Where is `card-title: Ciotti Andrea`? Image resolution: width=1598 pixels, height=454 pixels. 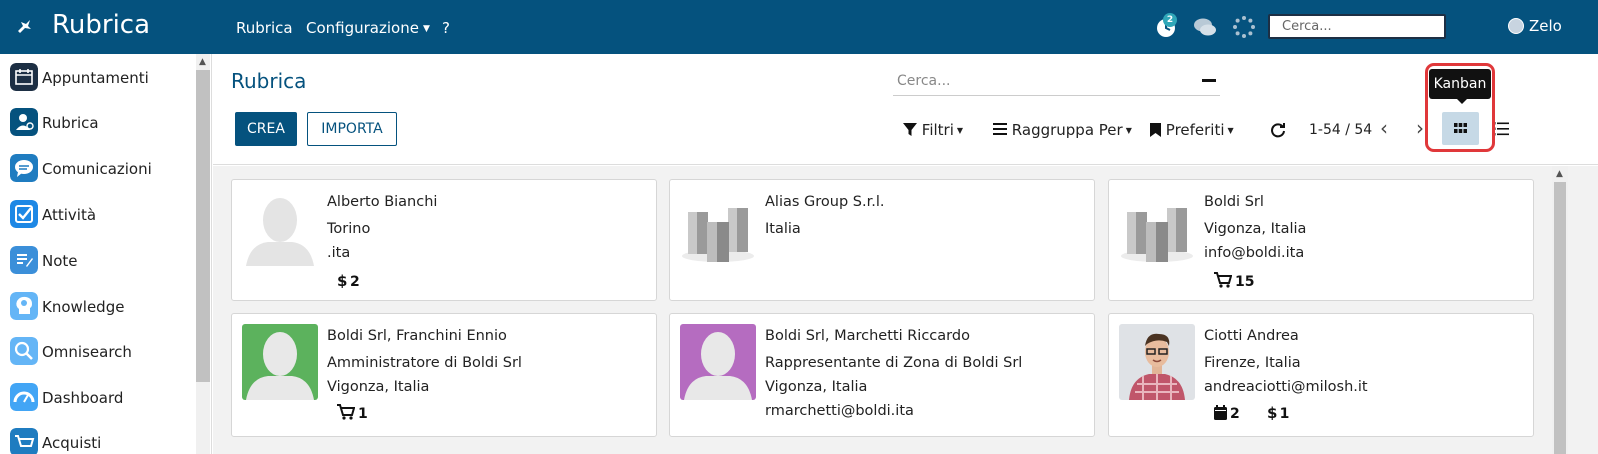
card-title: Ciotti Andrea is located at coordinates (1251, 336).